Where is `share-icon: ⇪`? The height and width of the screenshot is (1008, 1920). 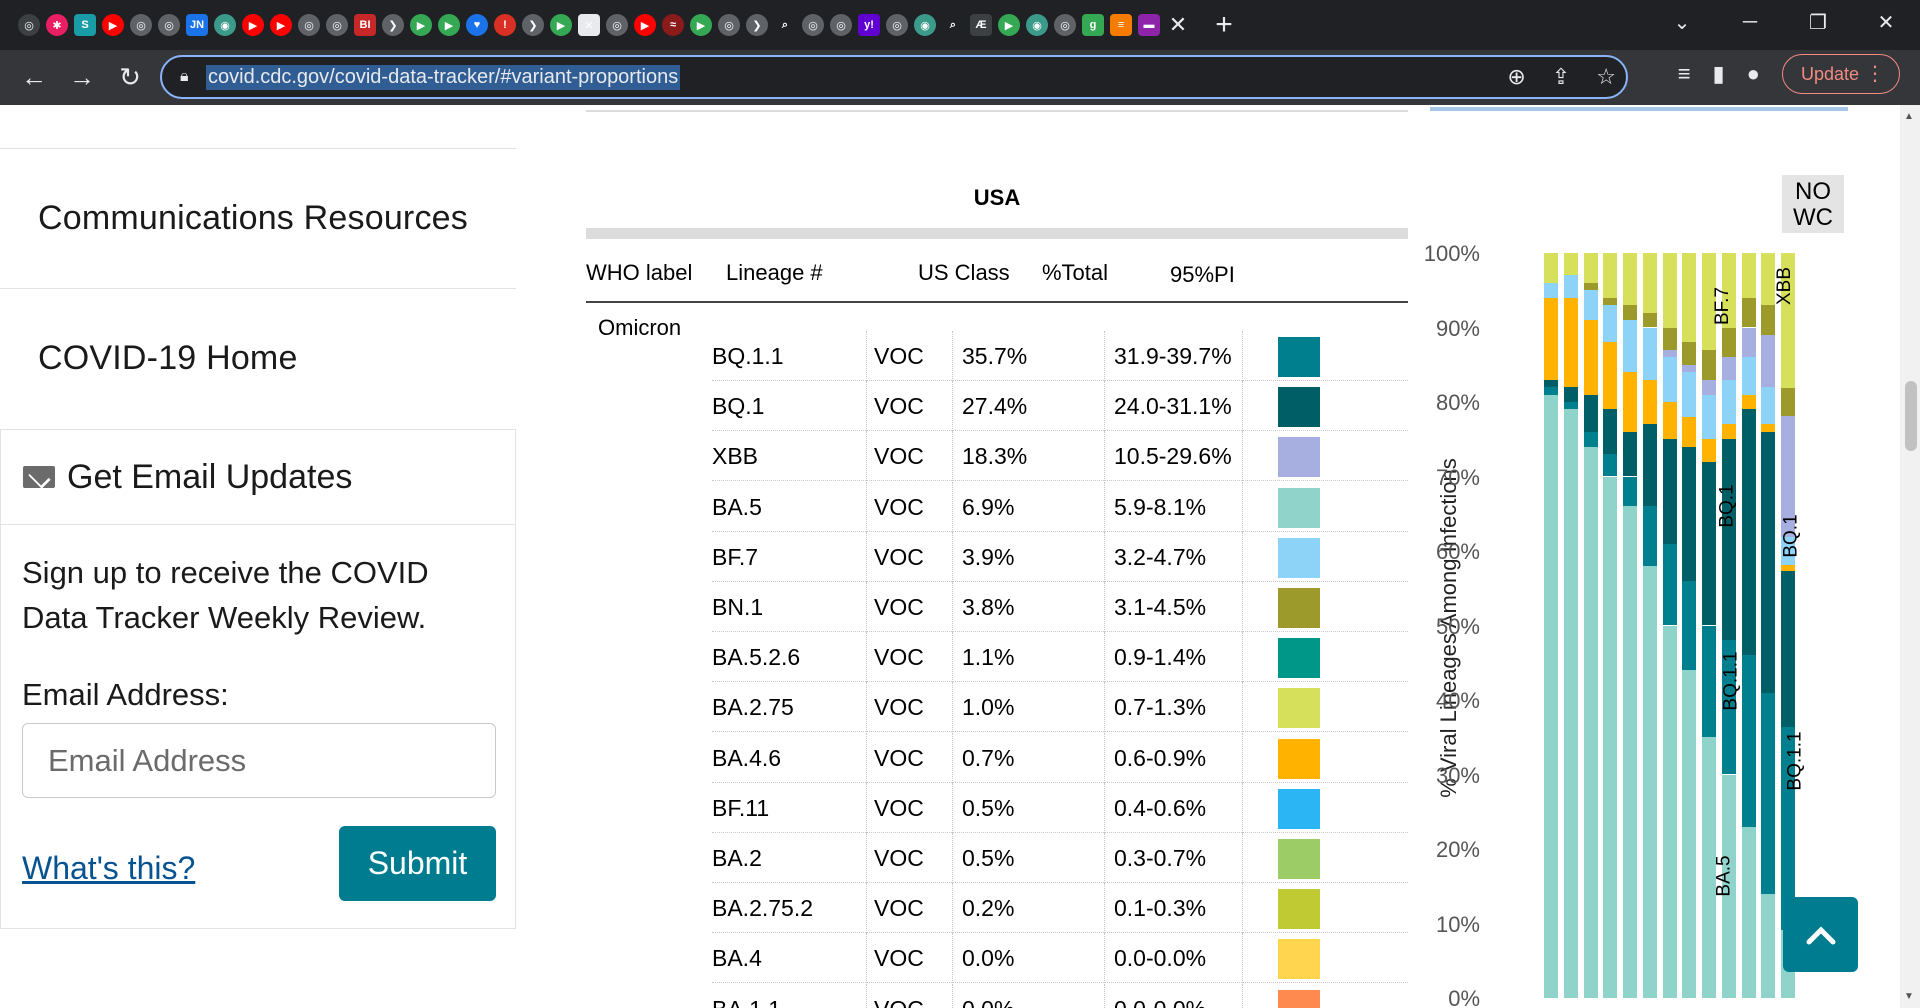 share-icon: ⇪ is located at coordinates (1561, 77).